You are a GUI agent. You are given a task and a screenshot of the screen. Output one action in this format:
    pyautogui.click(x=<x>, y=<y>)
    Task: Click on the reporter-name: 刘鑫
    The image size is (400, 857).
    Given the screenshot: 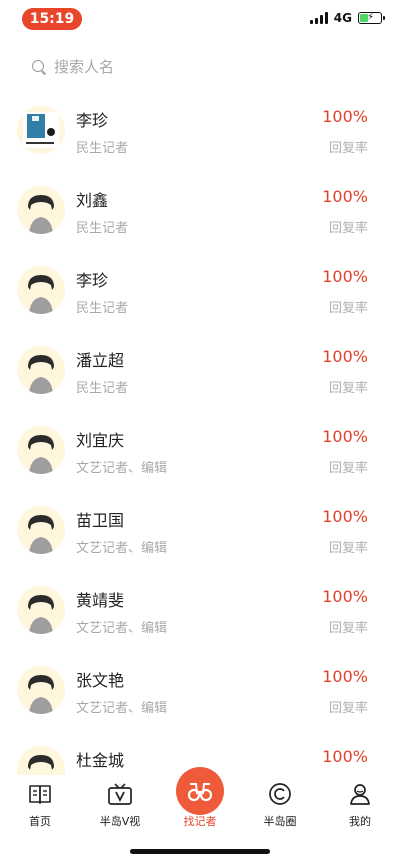 What is the action you would take?
    pyautogui.click(x=92, y=200)
    